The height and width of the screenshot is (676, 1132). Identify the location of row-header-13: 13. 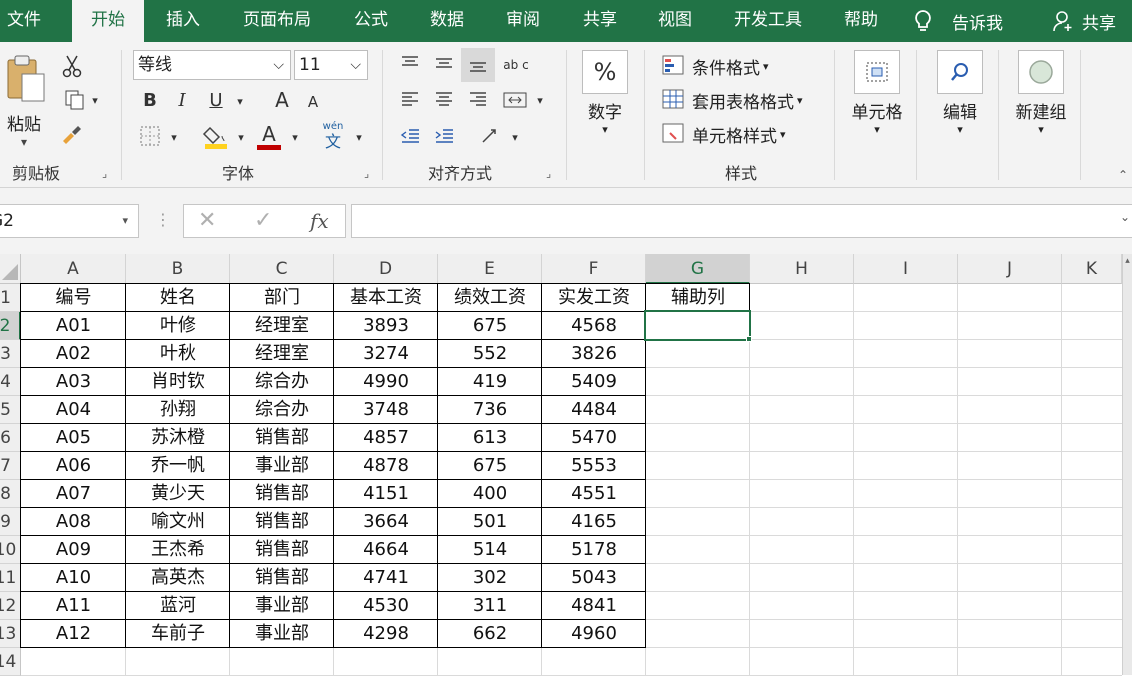
(10, 634).